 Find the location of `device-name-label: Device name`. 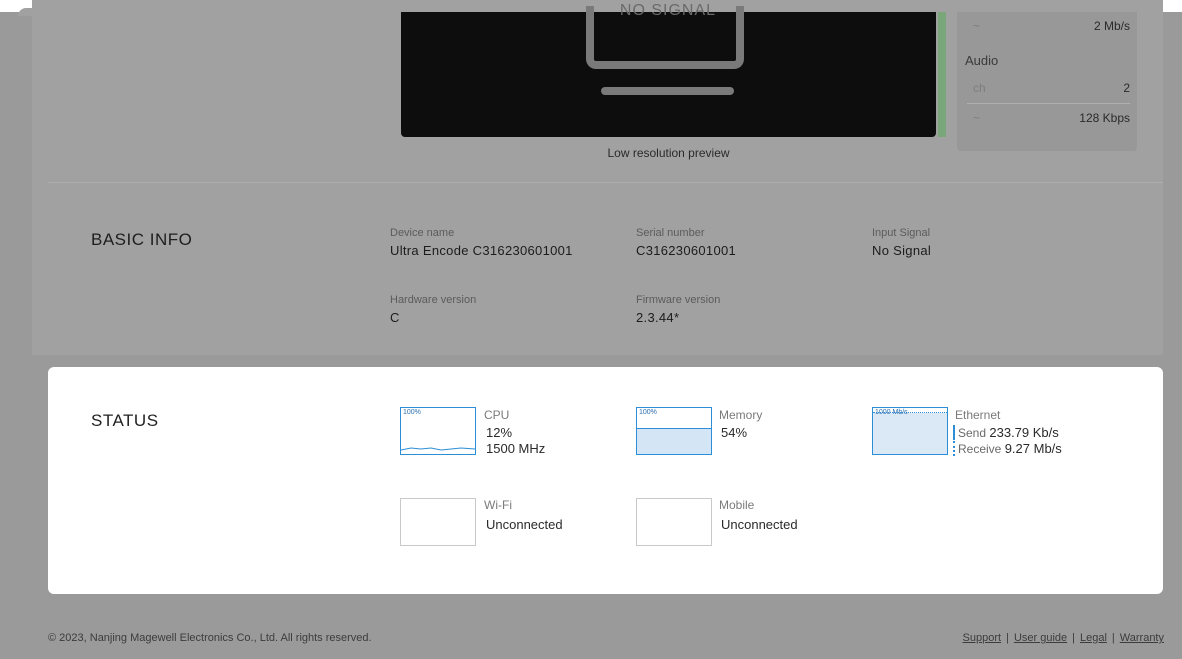

device-name-label: Device name is located at coordinates (422, 233).